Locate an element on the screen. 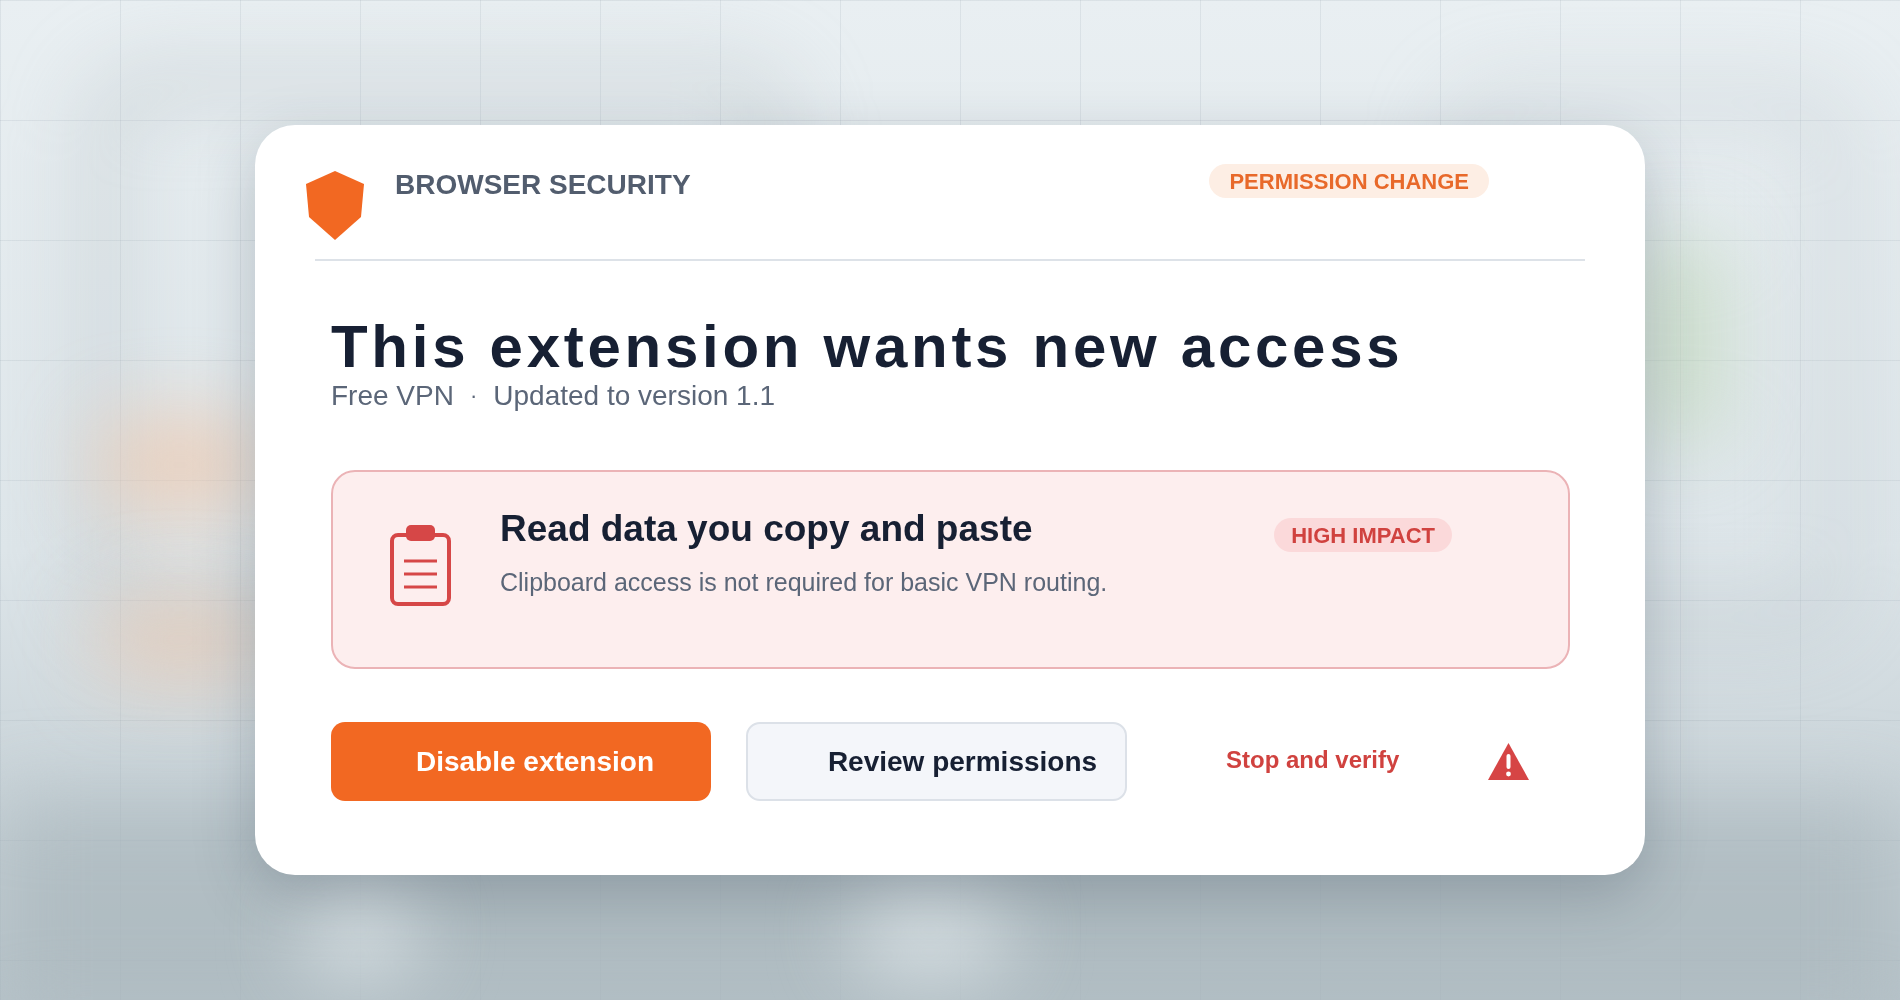  permission-change-badge: PERMISSION CHANGE is located at coordinates (1349, 181).